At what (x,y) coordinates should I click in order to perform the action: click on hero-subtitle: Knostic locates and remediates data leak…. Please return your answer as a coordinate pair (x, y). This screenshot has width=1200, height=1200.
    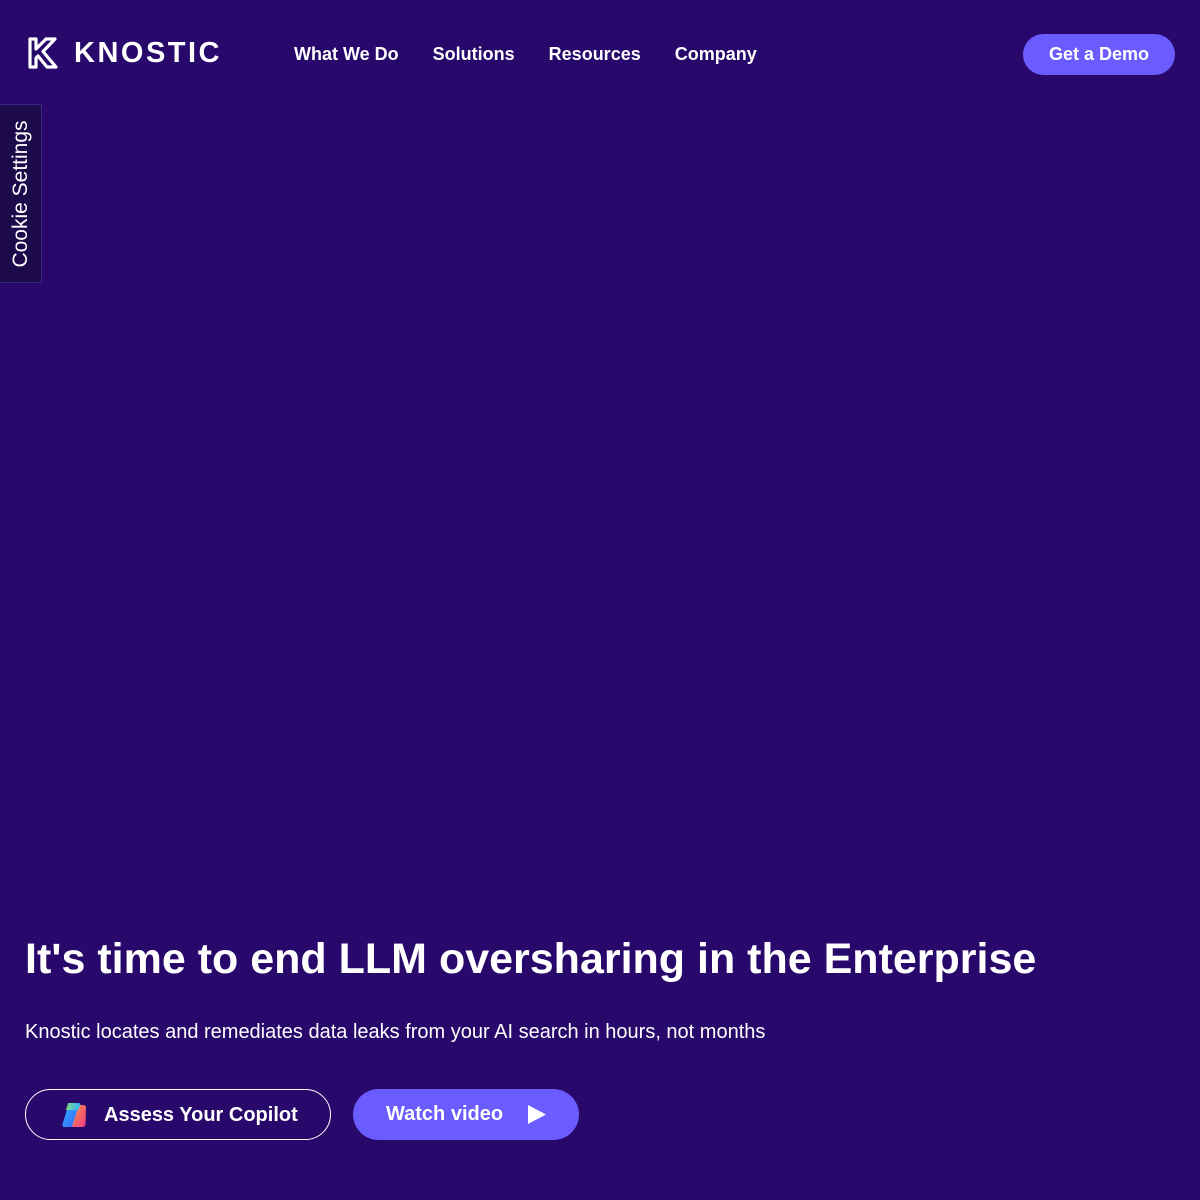
    Looking at the image, I should click on (395, 1032).